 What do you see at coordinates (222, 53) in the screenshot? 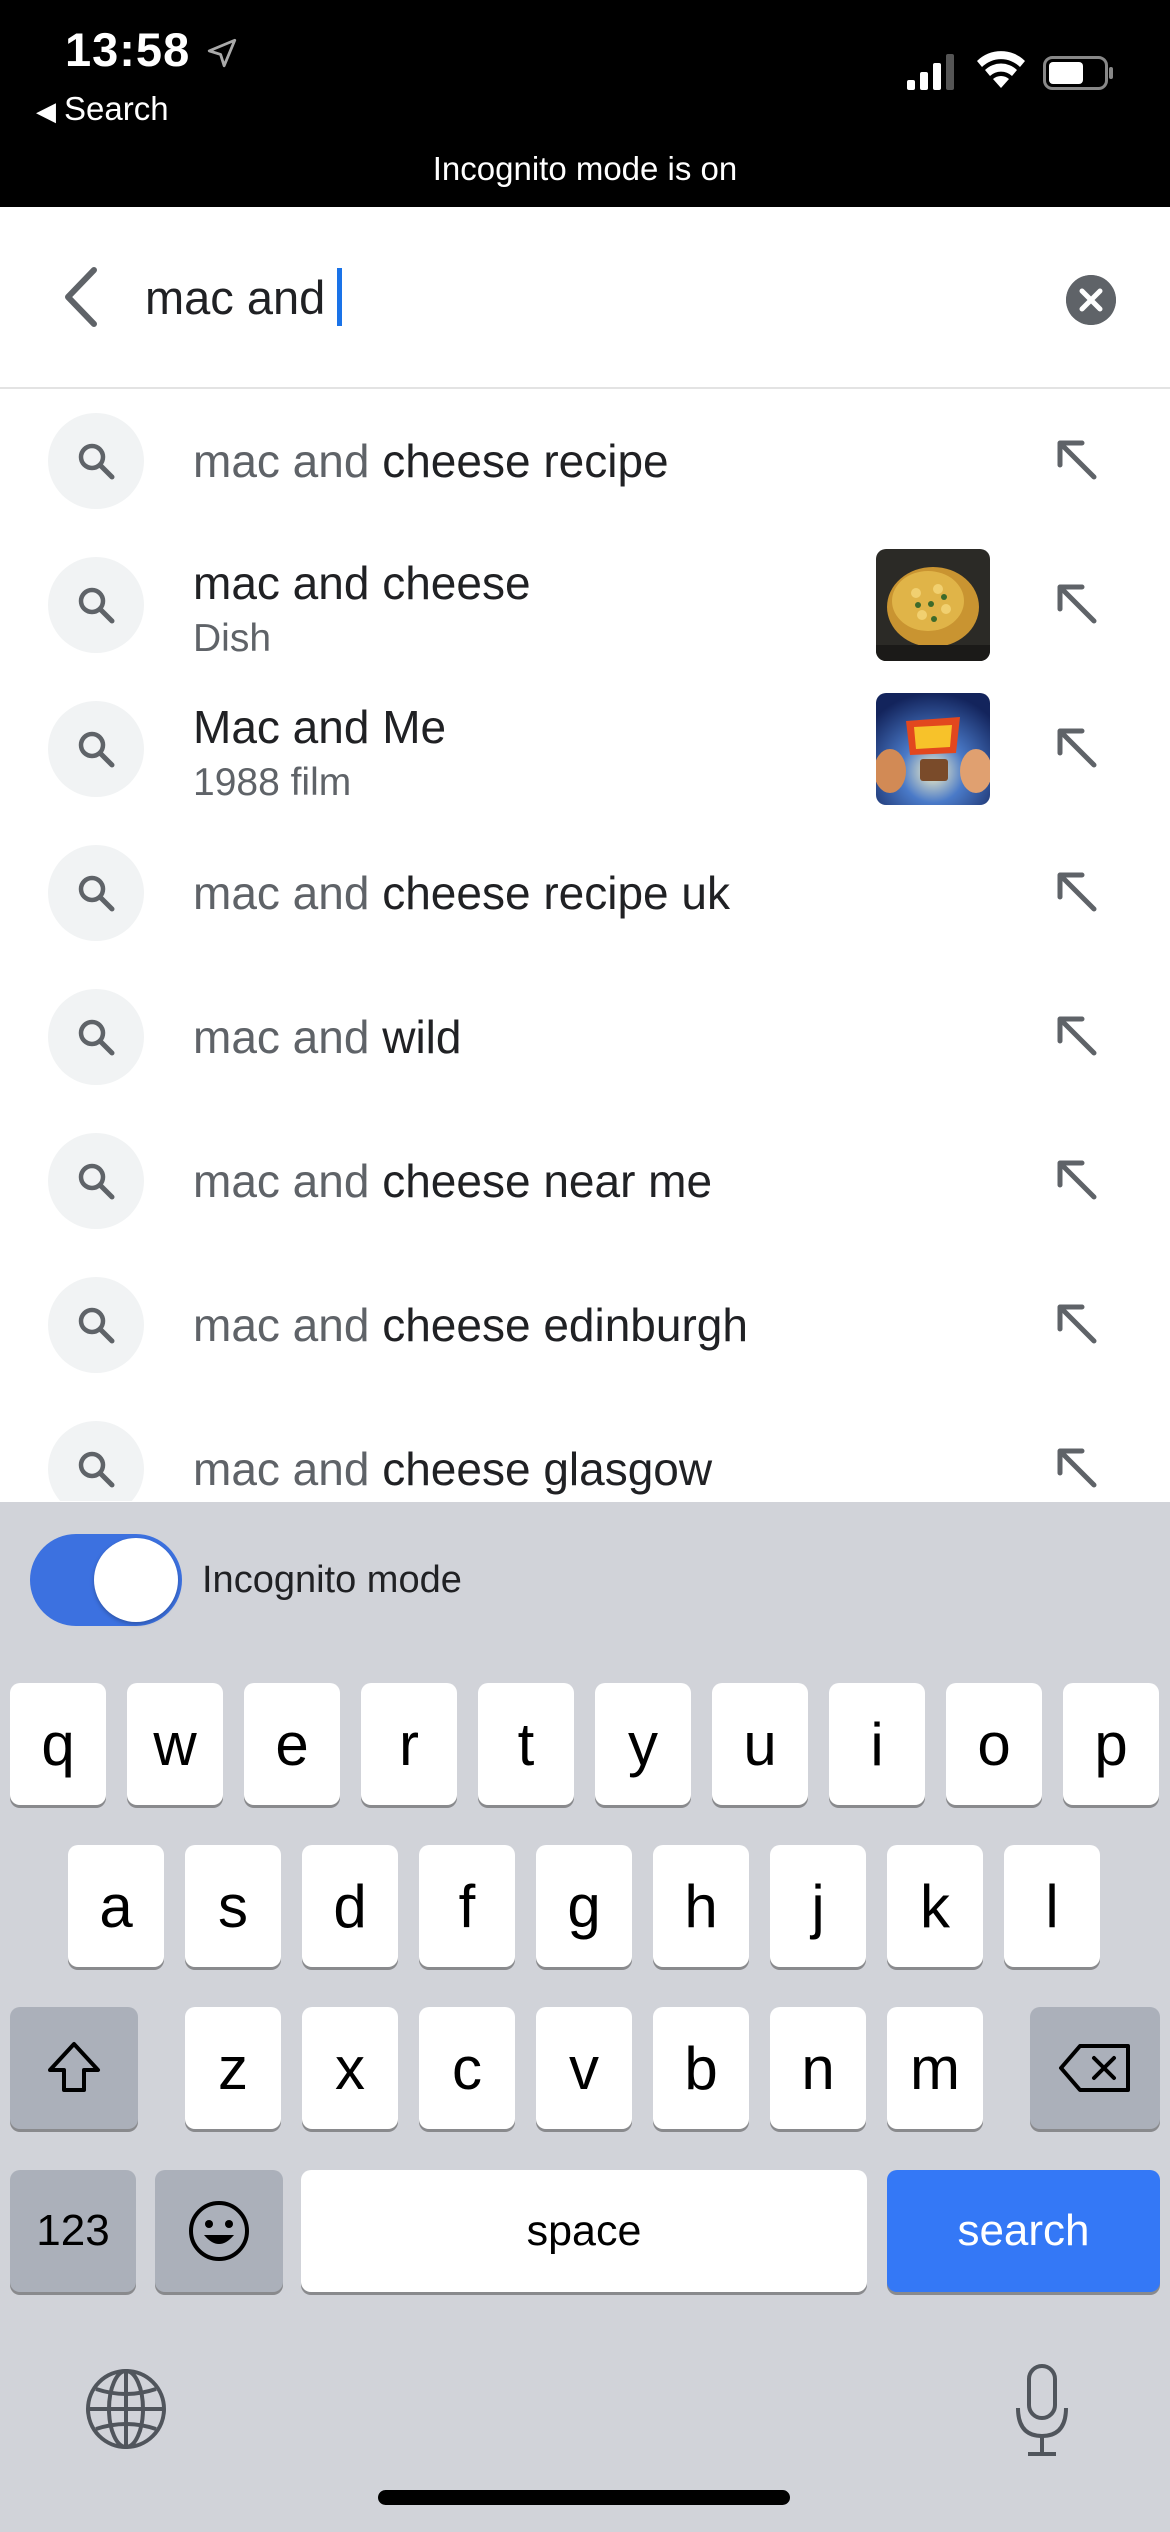
I see `location-arrow-icon` at bounding box center [222, 53].